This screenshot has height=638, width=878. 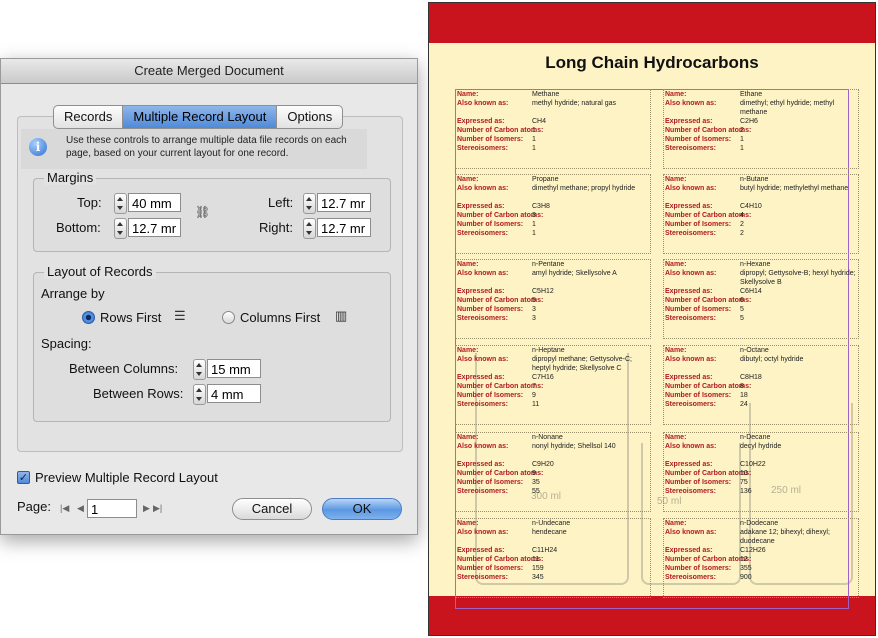 I want to click on columns-first-radio, so click(x=228, y=317).